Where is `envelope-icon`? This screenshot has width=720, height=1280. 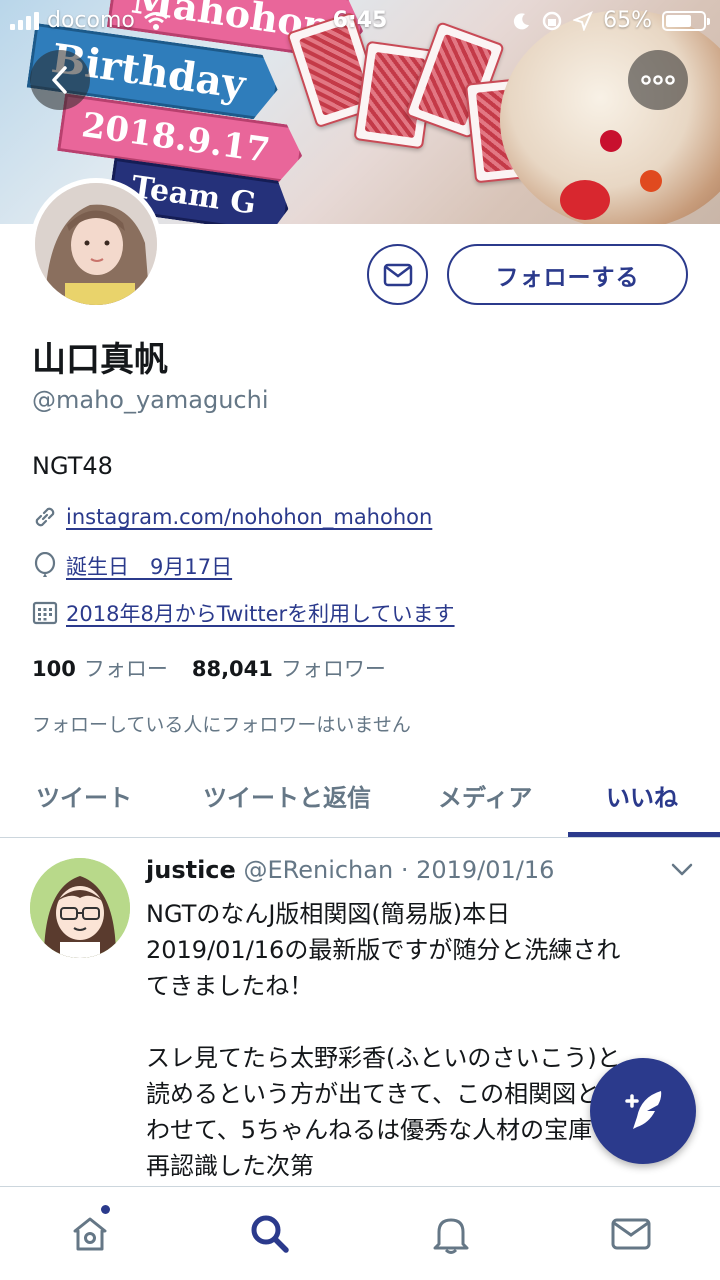
envelope-icon is located at coordinates (397, 274).